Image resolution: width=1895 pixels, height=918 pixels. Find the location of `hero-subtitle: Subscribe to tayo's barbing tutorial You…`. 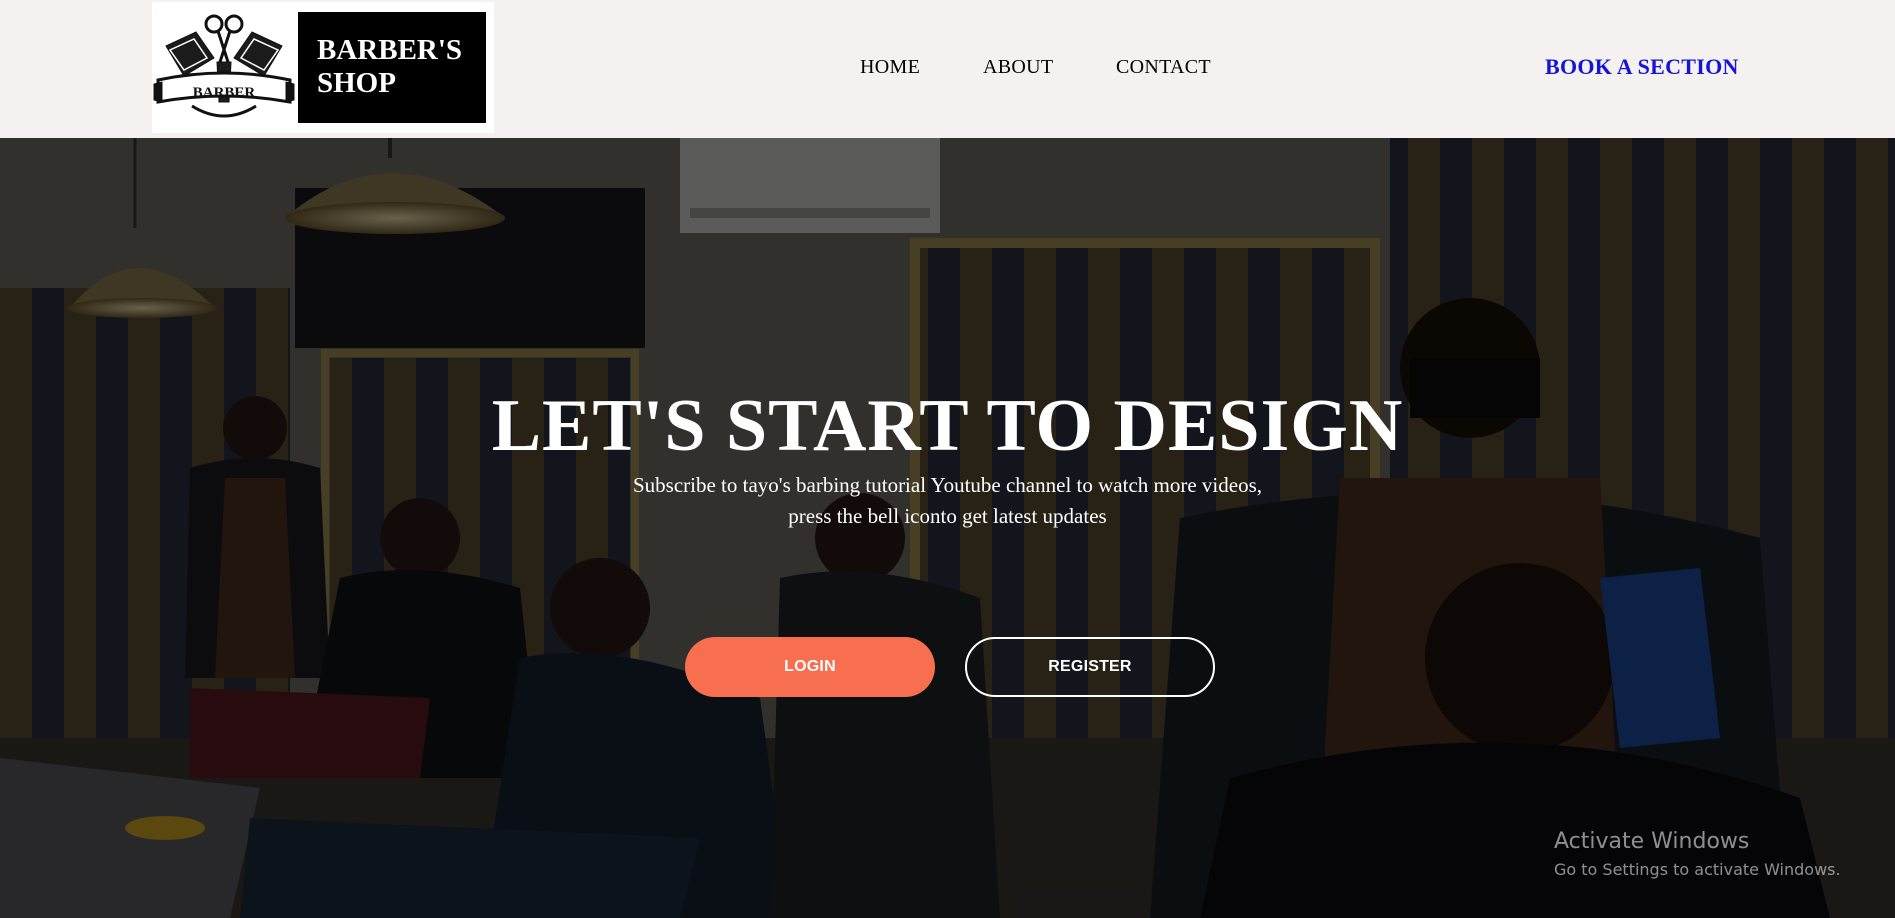

hero-subtitle: Subscribe to tayo's barbing tutorial You… is located at coordinates (947, 500).